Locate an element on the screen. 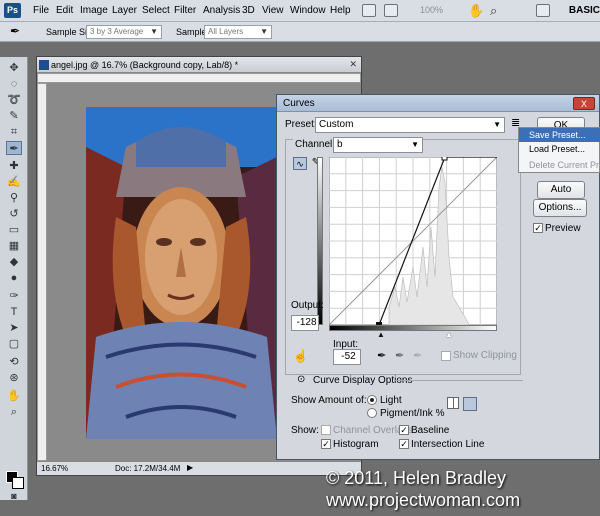  history-brush-tool-icon: ↺ is located at coordinates (14, 214).